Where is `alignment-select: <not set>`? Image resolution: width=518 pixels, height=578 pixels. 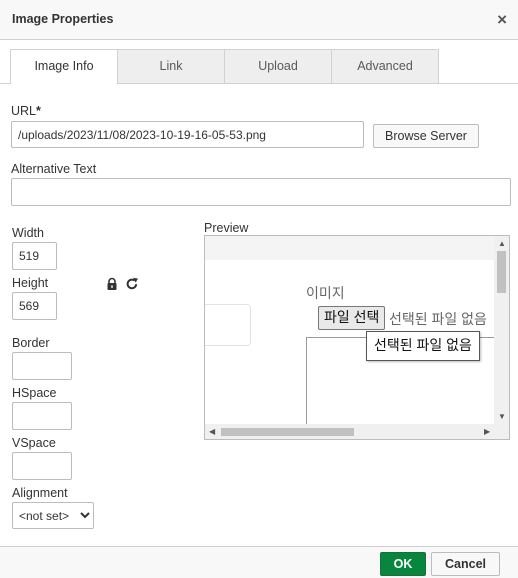 alignment-select: <not set> is located at coordinates (53, 515).